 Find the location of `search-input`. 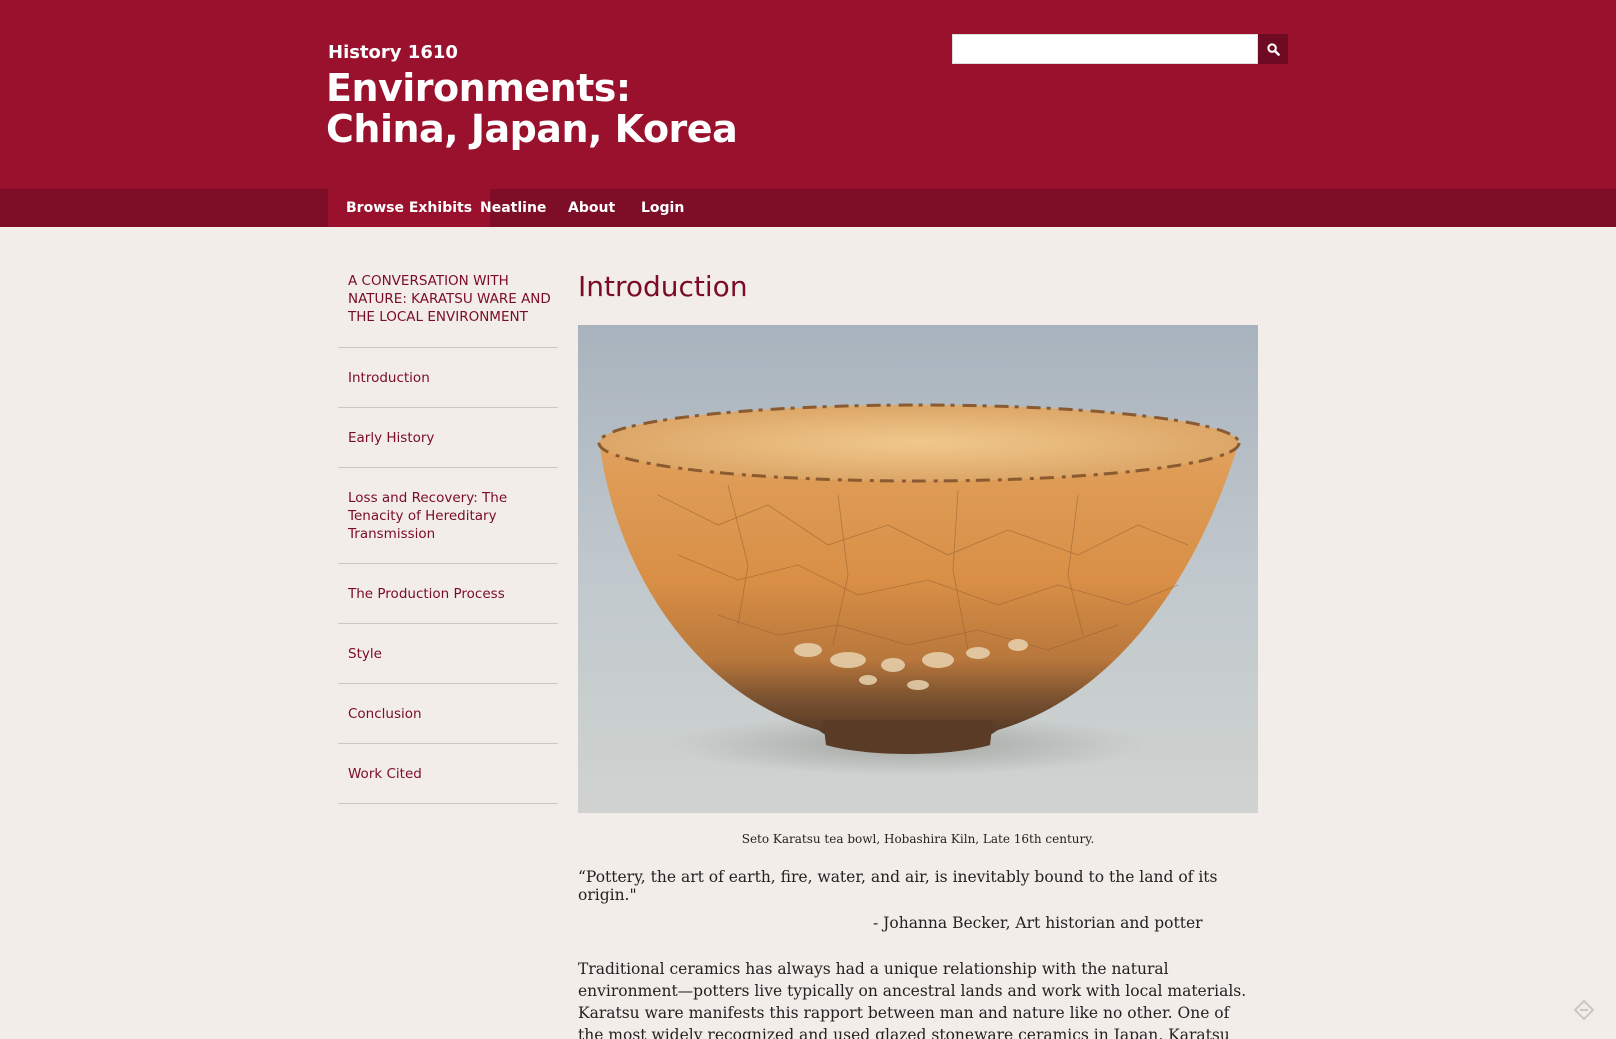

search-input is located at coordinates (1105, 49).